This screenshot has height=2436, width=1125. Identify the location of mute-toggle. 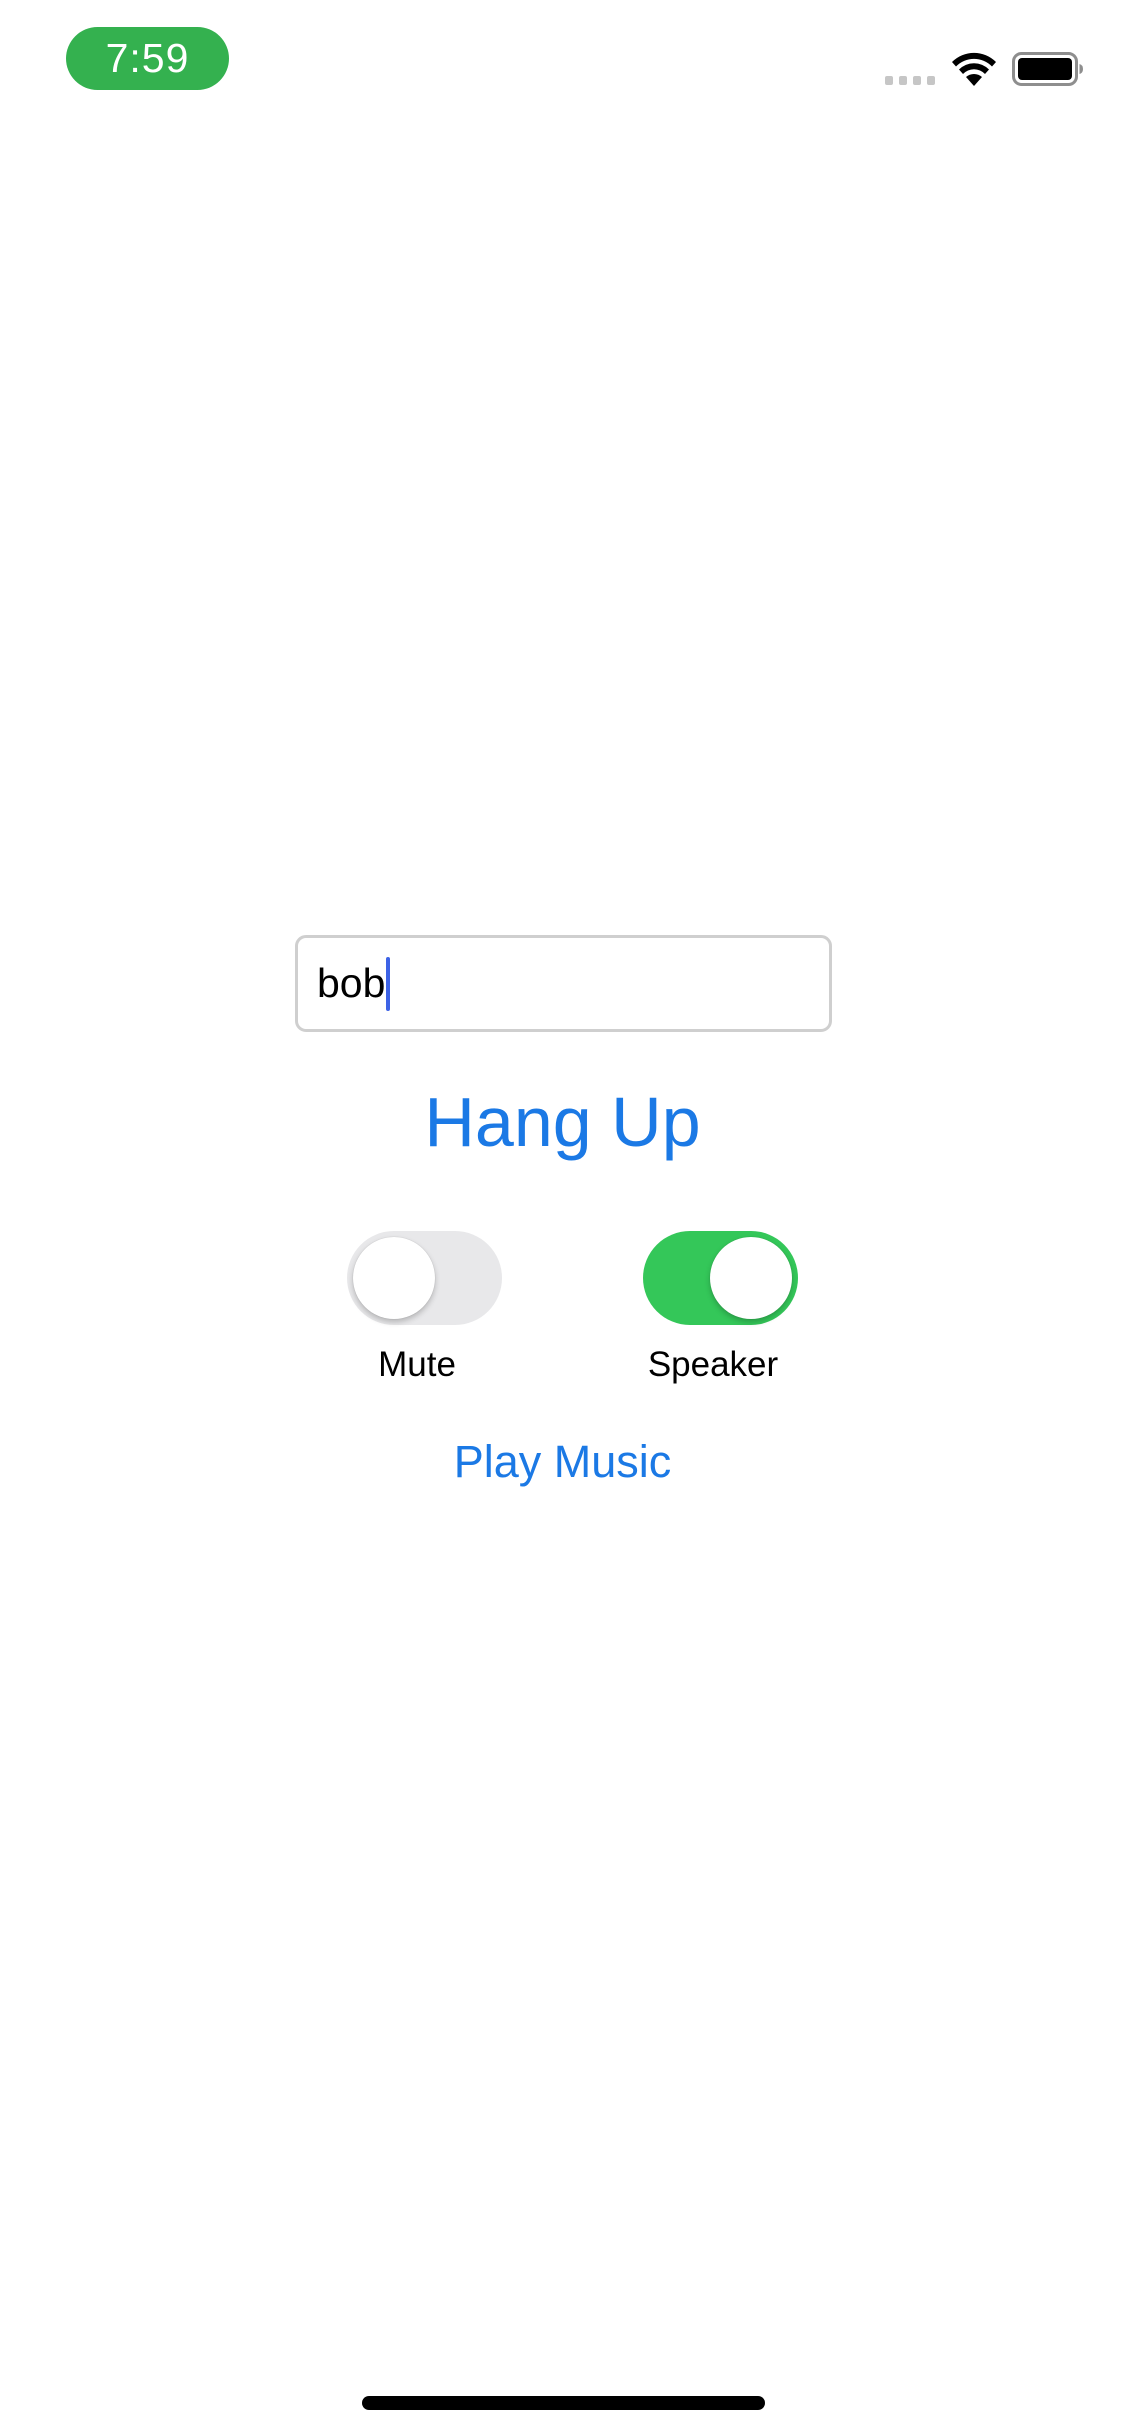
(424, 1278).